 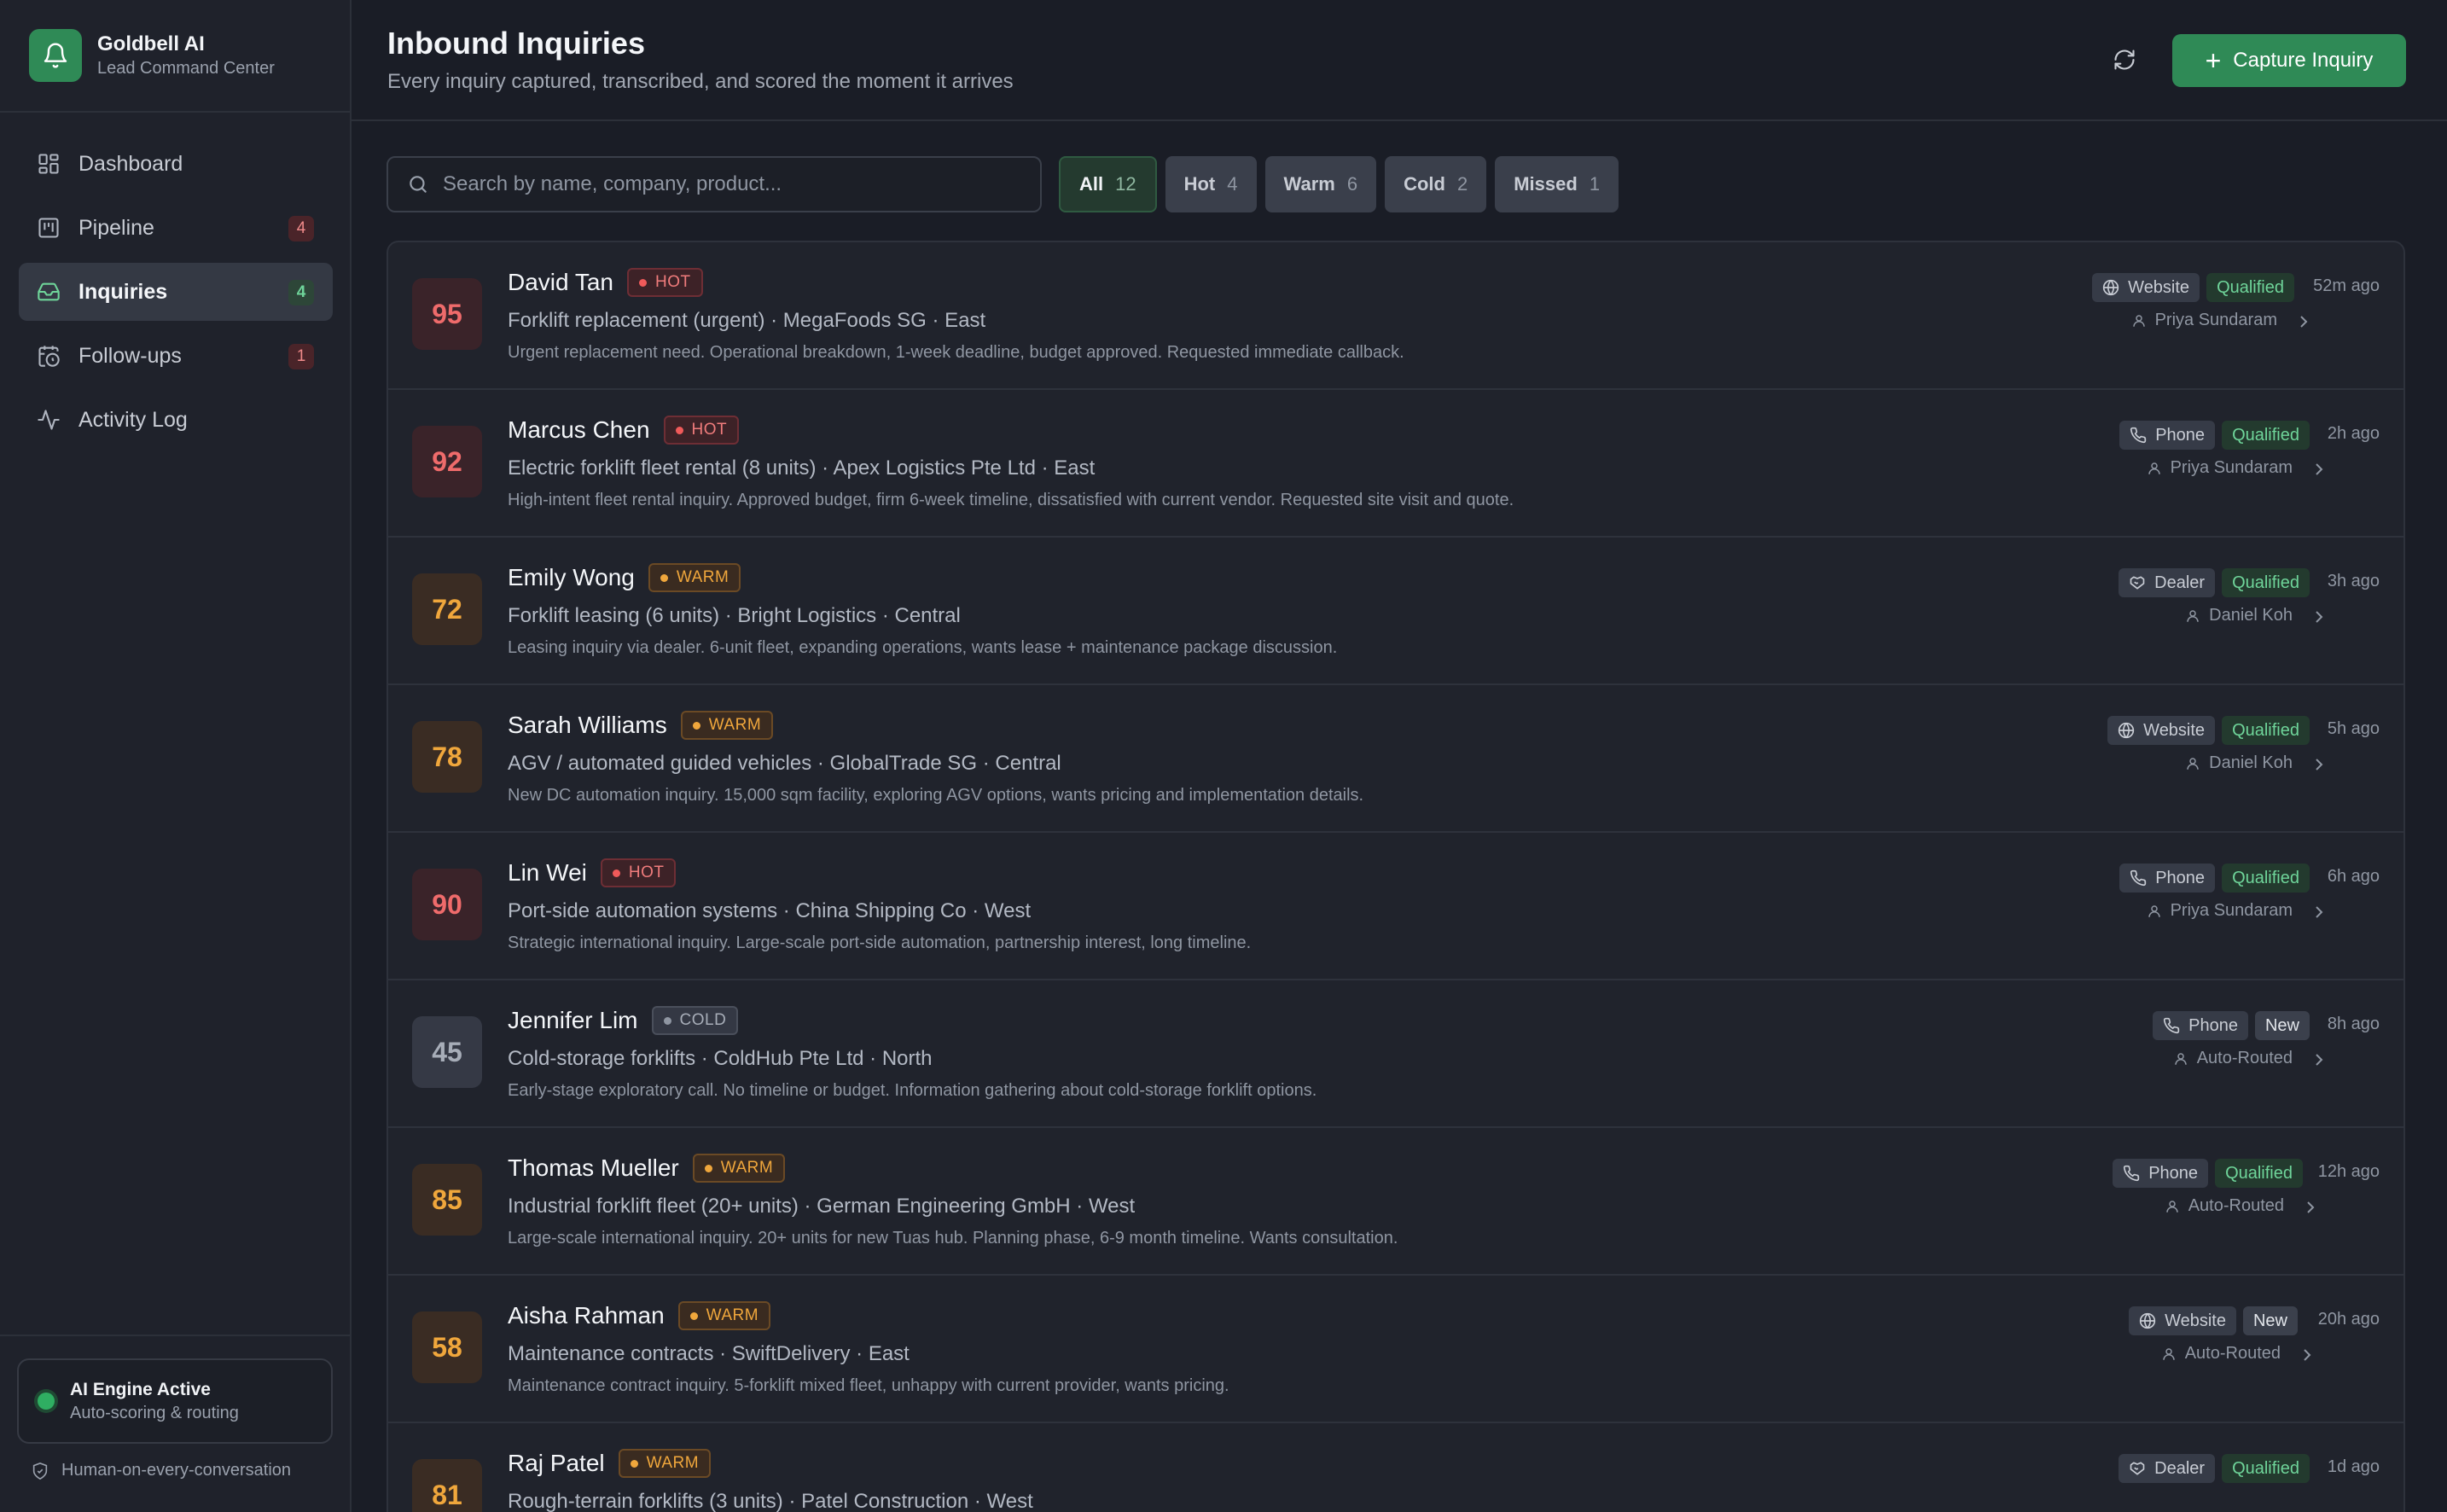 What do you see at coordinates (1321, 184) in the screenshot?
I see `filter-warm: Warm 6` at bounding box center [1321, 184].